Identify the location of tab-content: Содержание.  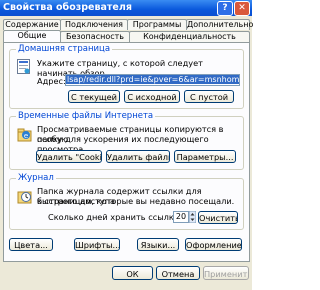
(32, 24).